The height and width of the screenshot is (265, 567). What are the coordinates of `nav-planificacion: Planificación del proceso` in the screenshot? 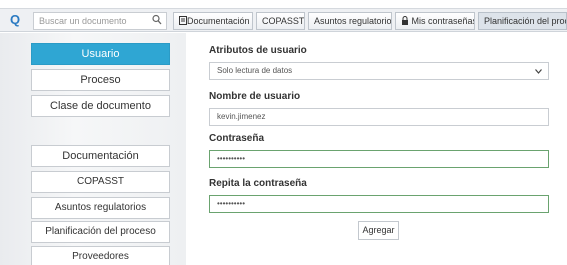 It's located at (522, 21).